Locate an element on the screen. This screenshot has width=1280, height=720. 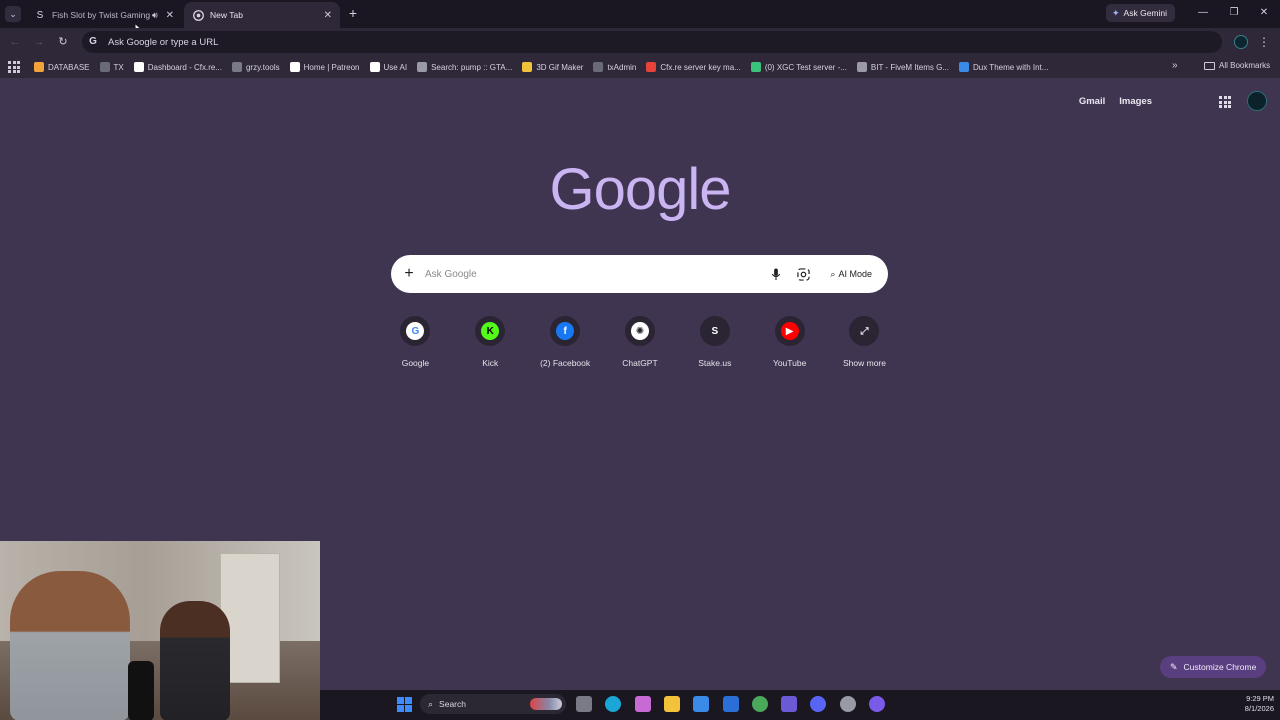
shortcut-stake-us: S Stake.us is located at coordinates (714, 342).